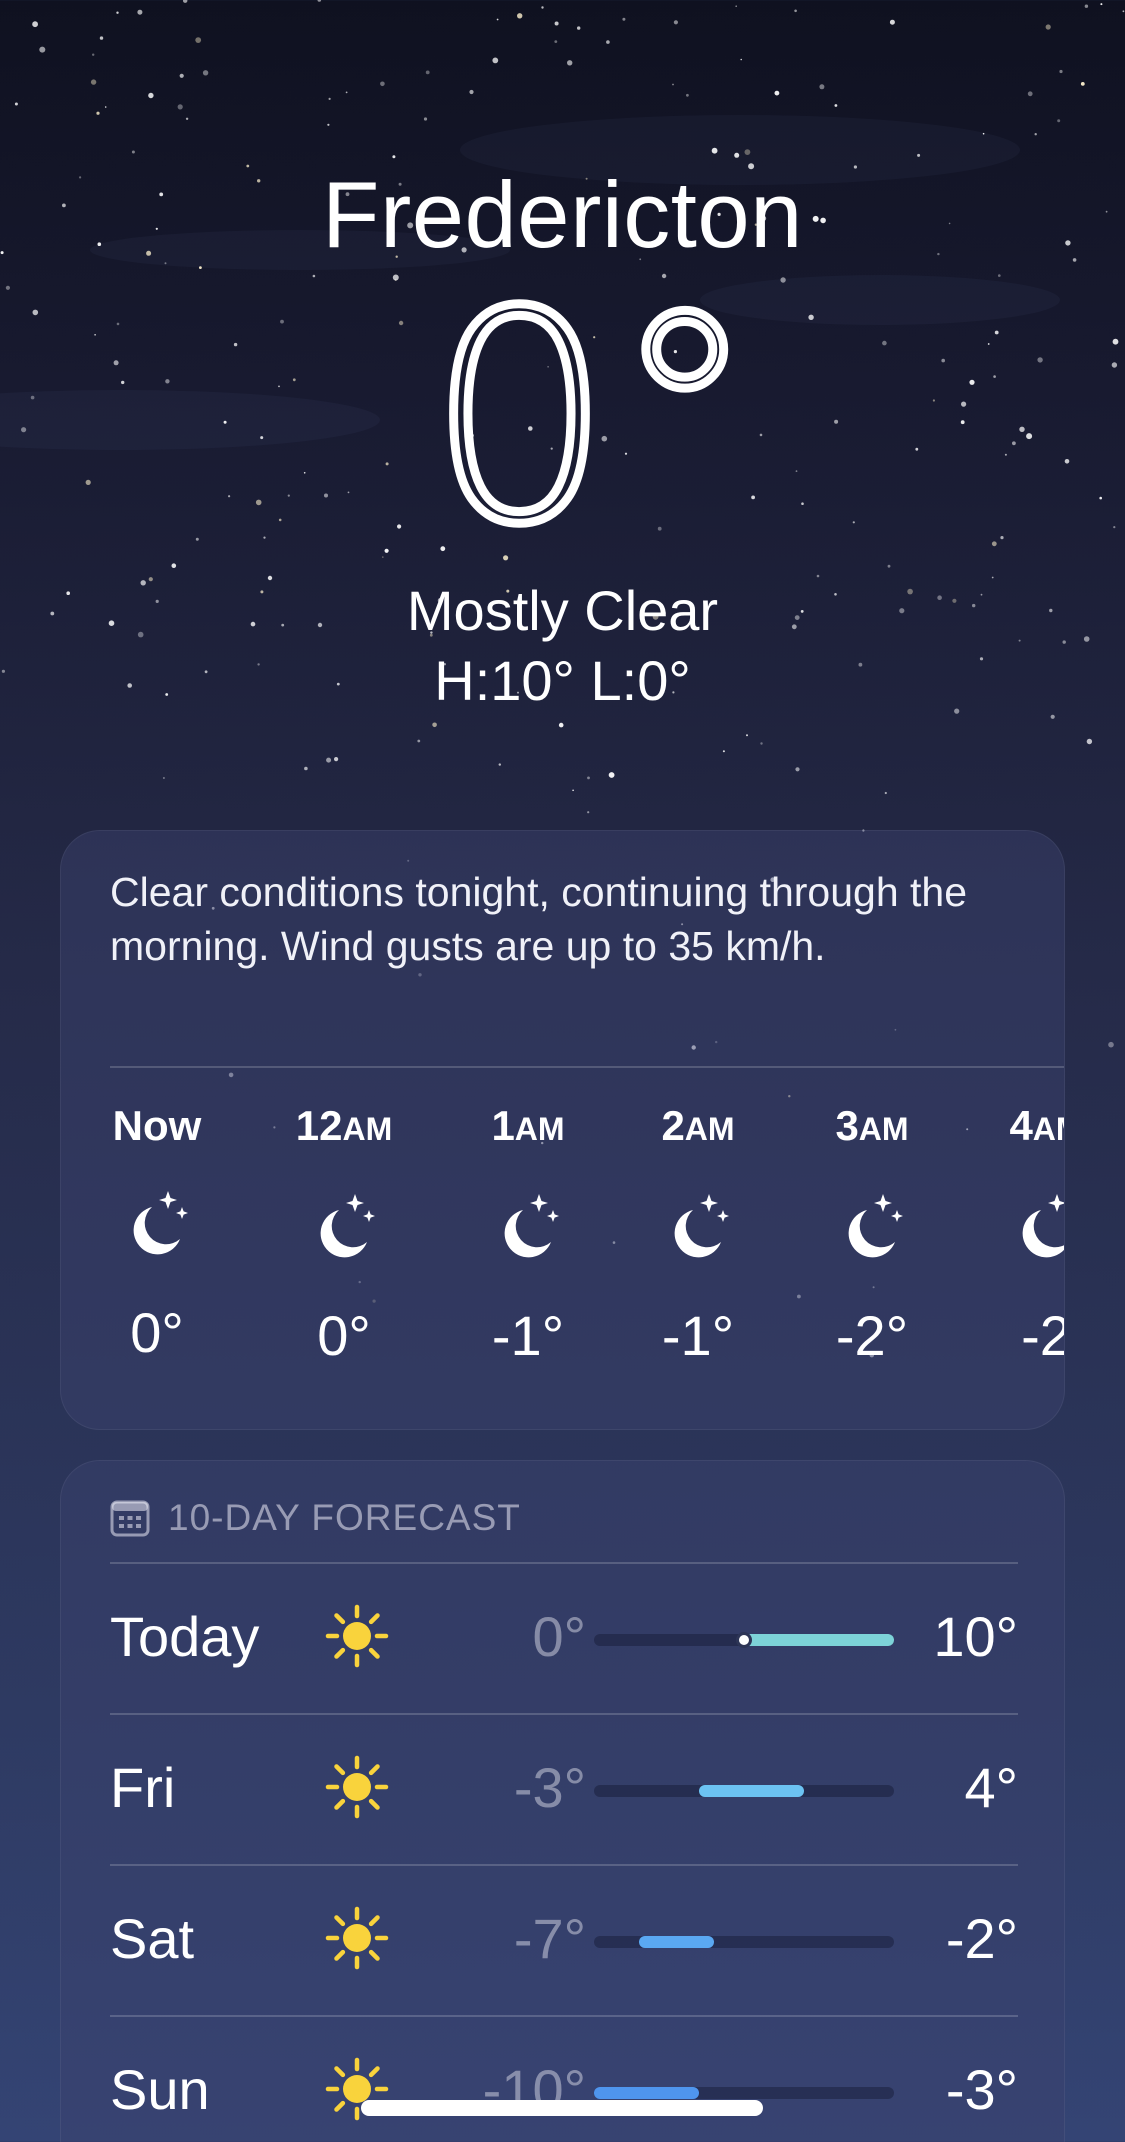 This screenshot has height=2142, width=1125. I want to click on current-condition: Mostly Clear, so click(562, 610).